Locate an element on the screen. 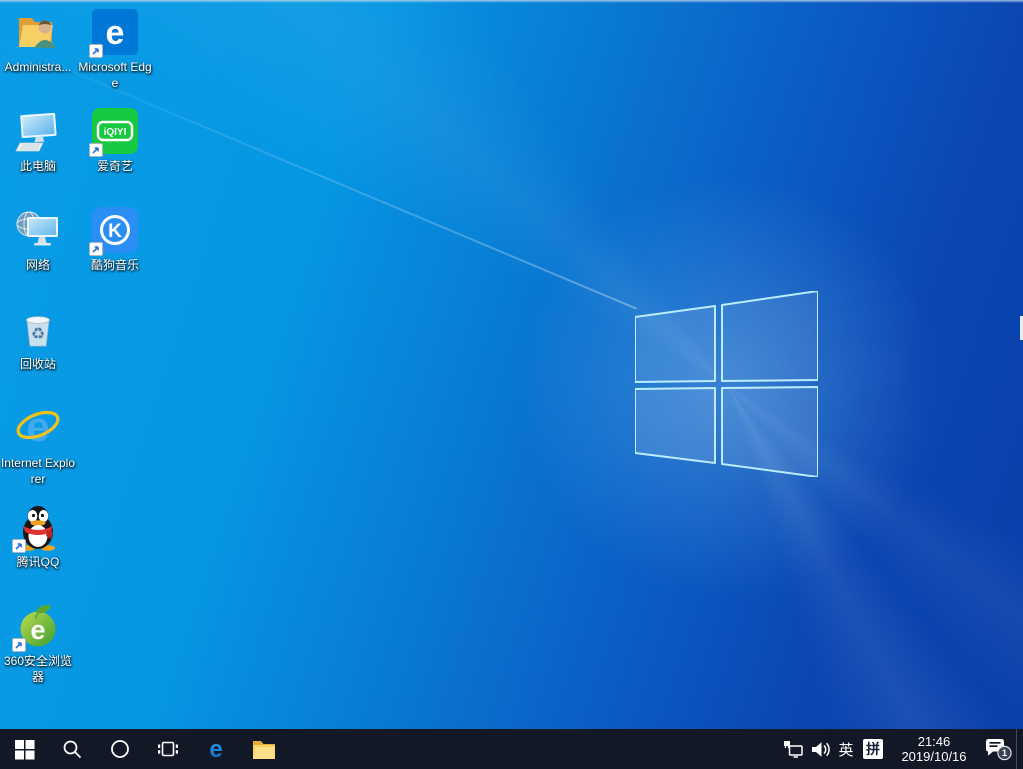 Image resolution: width=1023 pixels, height=769 pixels. speaker-icon is located at coordinates (820, 749).